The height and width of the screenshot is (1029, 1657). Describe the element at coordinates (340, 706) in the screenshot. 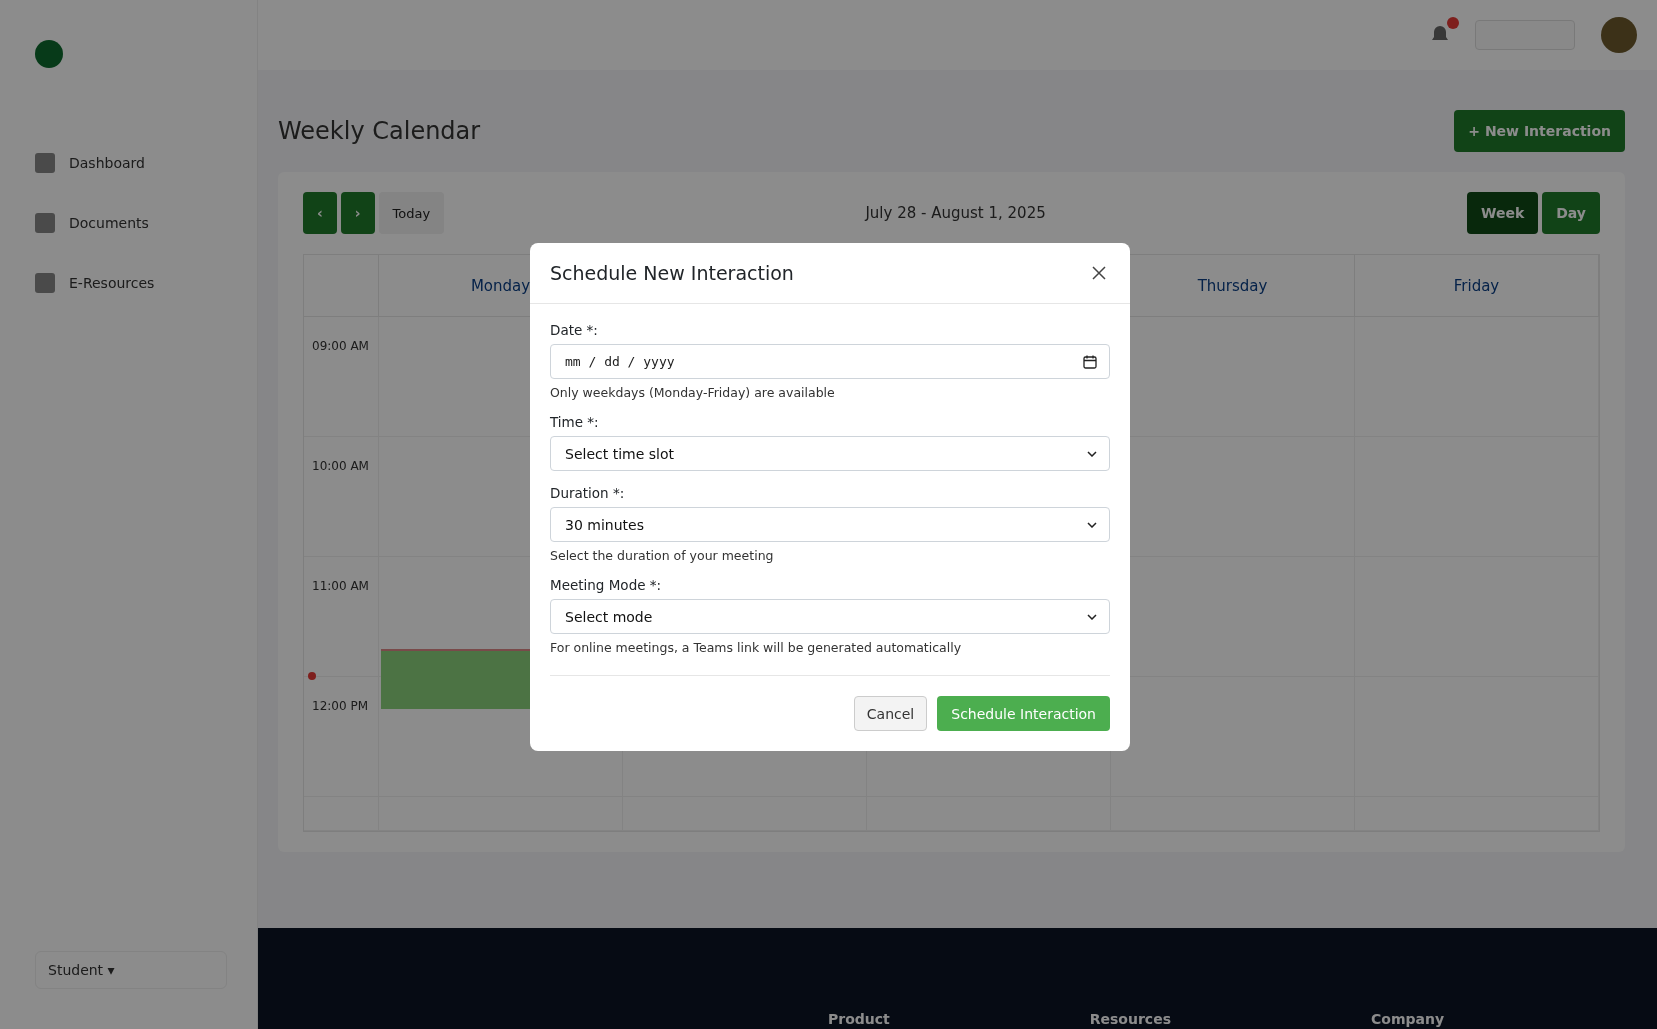

I see `time-label: 12:00 PM` at that location.